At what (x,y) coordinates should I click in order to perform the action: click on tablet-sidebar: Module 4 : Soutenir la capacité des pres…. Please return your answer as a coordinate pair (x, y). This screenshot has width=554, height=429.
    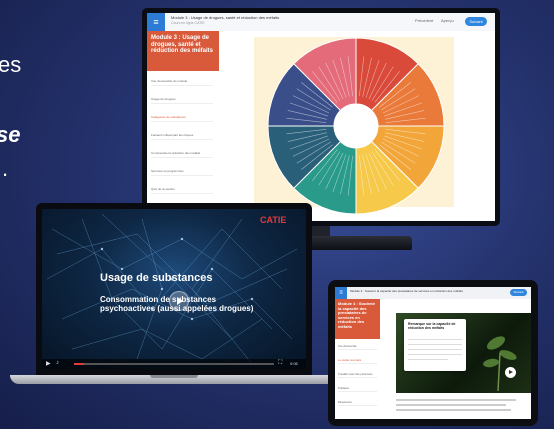
    Looking at the image, I should click on (358, 359).